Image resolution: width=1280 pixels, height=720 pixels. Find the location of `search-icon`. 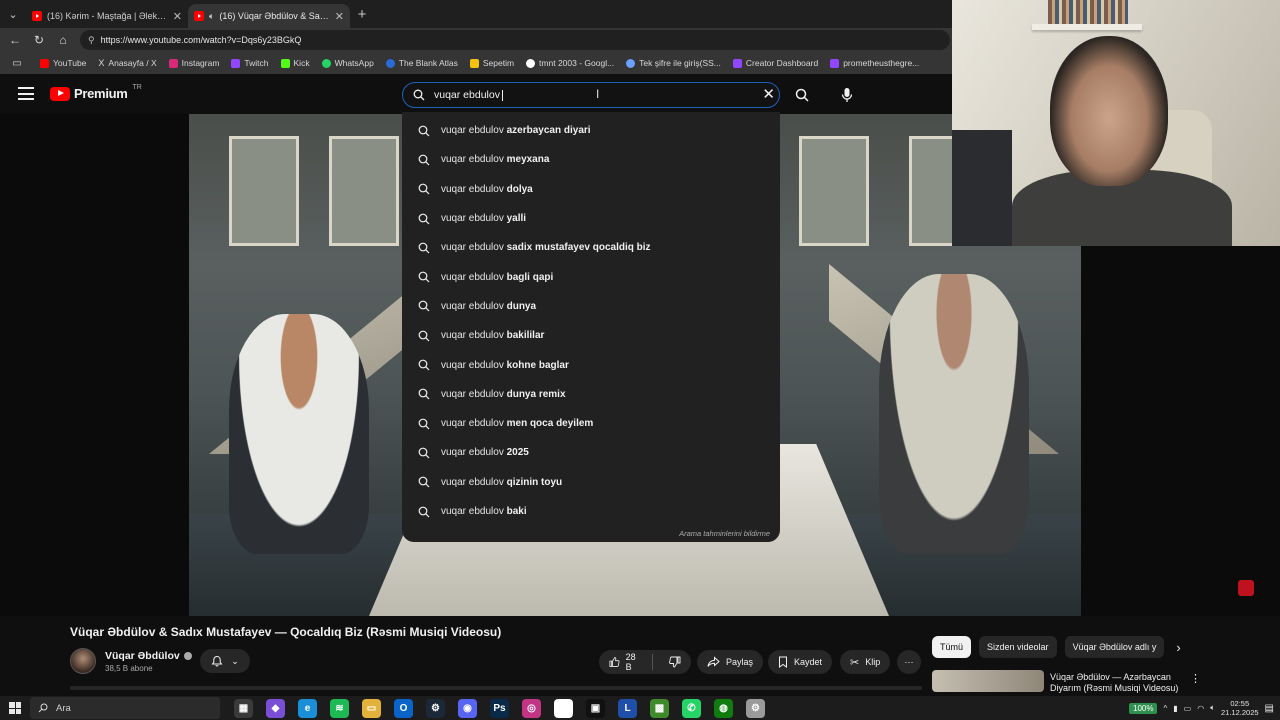

search-icon is located at coordinates (424, 511).